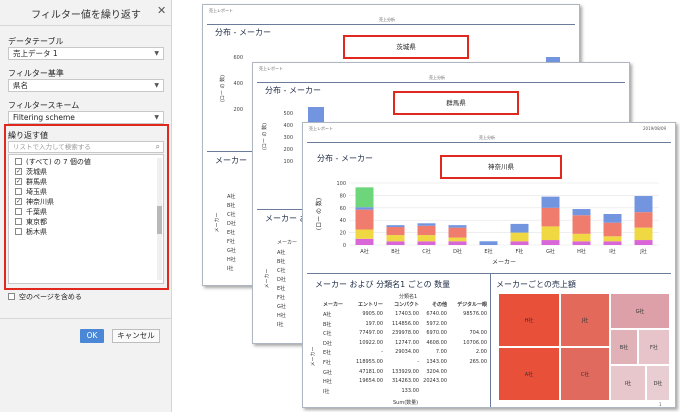 The image size is (680, 412). What do you see at coordinates (161, 10) in the screenshot?
I see `close-icon: ✕` at bounding box center [161, 10].